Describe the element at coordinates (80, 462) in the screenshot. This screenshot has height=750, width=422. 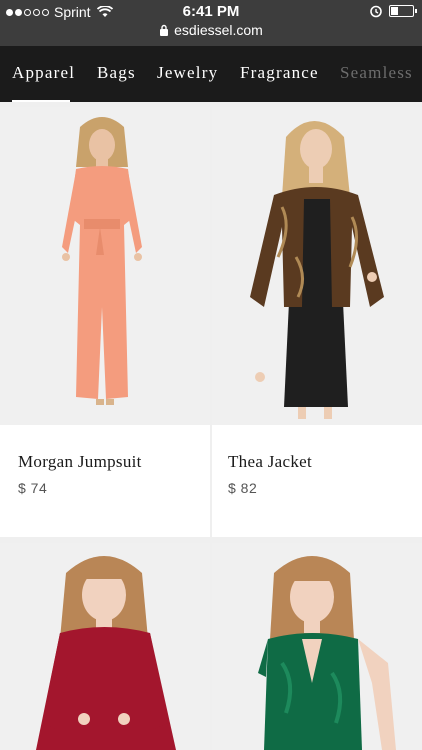
I see `product-name: Morgan Jumpsuit` at that location.